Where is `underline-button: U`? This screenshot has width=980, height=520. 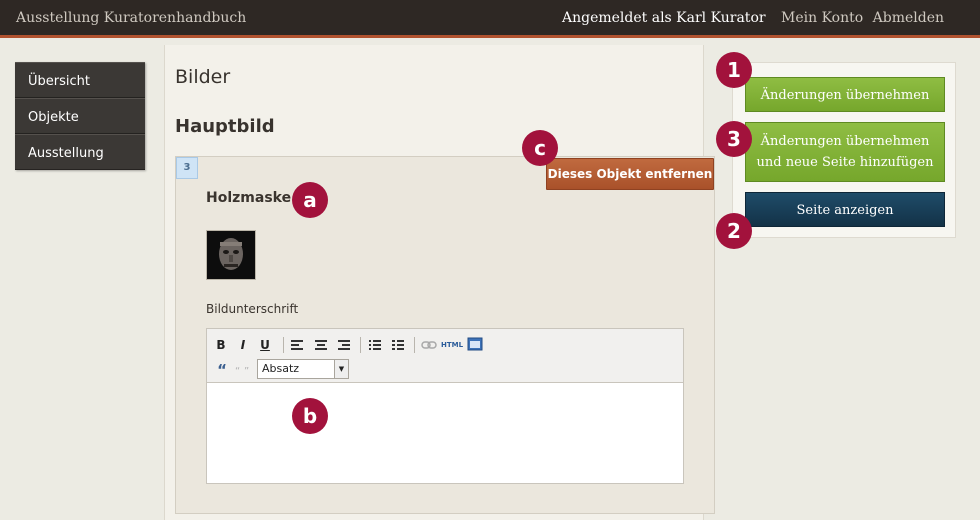
underline-button: U is located at coordinates (265, 345).